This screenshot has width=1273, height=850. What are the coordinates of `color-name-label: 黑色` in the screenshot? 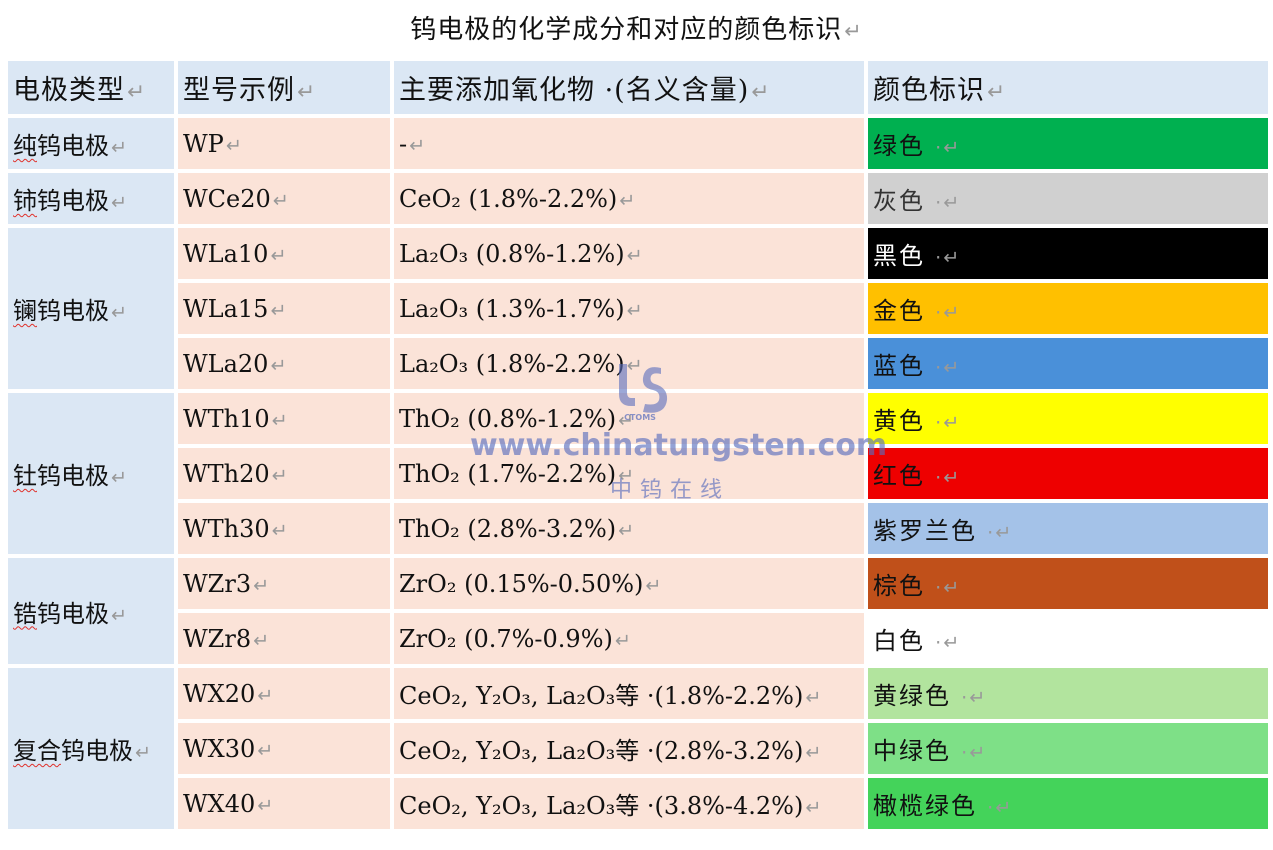 It's located at (899, 256).